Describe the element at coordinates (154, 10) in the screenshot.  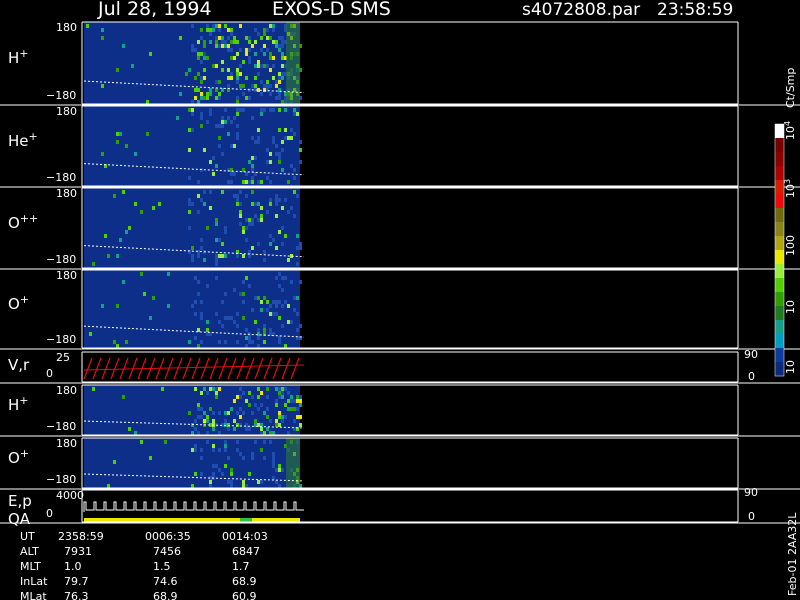
I see `header-date: Jul 28, 1994` at that location.